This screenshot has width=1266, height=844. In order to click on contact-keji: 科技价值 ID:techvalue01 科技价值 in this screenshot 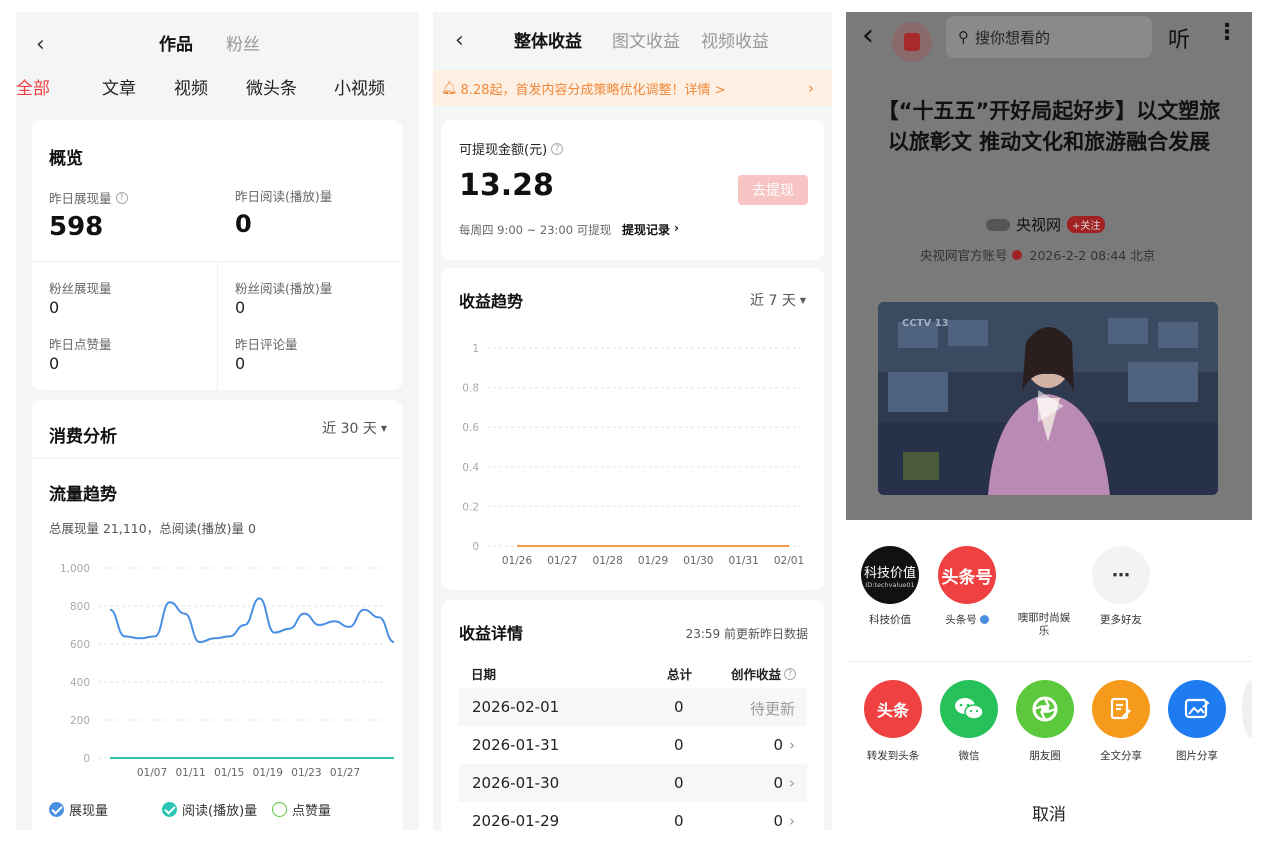, I will do `click(890, 586)`.